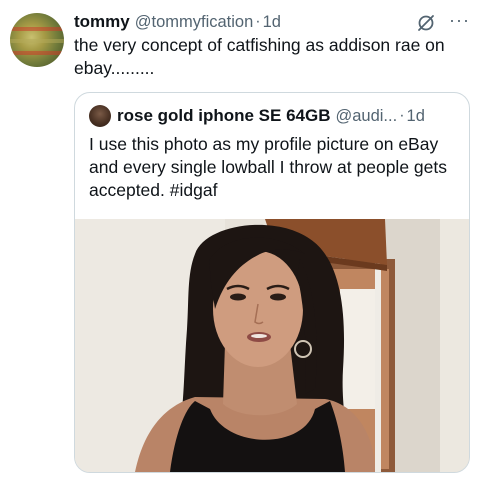  I want to click on author-name: tommy, so click(102, 22).